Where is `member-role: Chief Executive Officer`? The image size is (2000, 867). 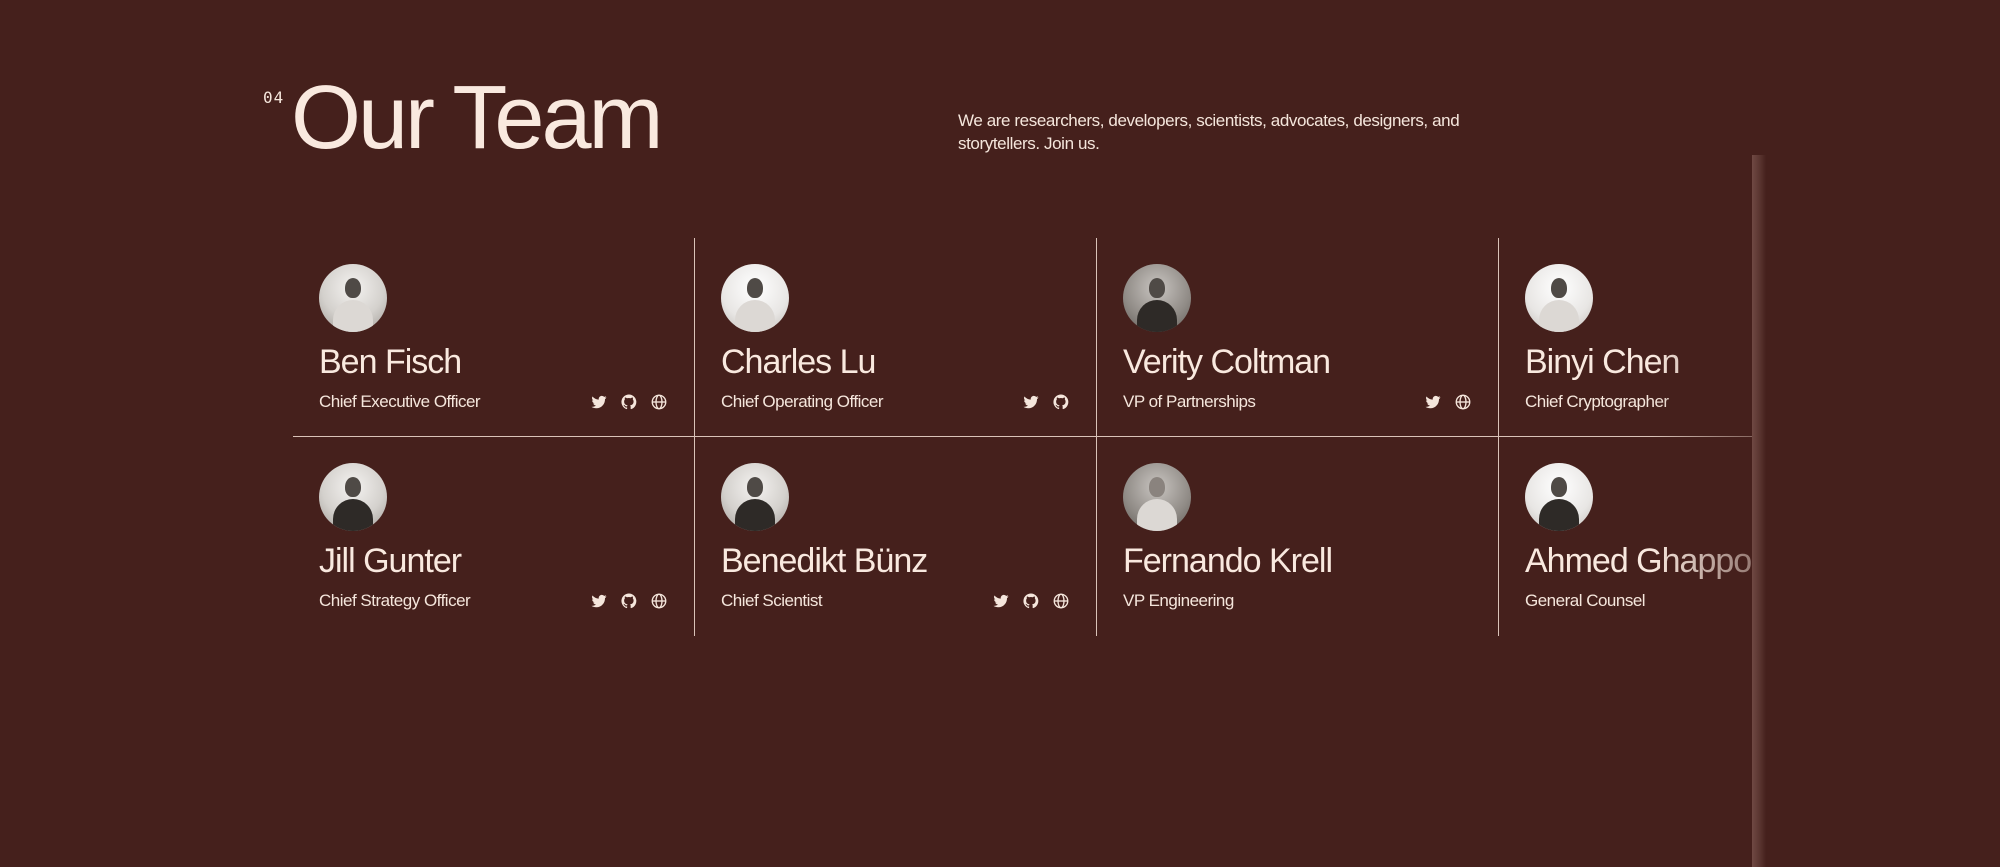
member-role: Chief Executive Officer is located at coordinates (400, 401).